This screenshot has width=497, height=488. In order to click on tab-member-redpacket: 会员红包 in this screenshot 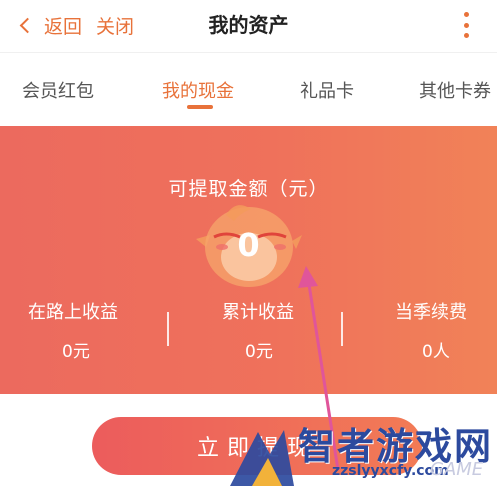, I will do `click(58, 90)`.